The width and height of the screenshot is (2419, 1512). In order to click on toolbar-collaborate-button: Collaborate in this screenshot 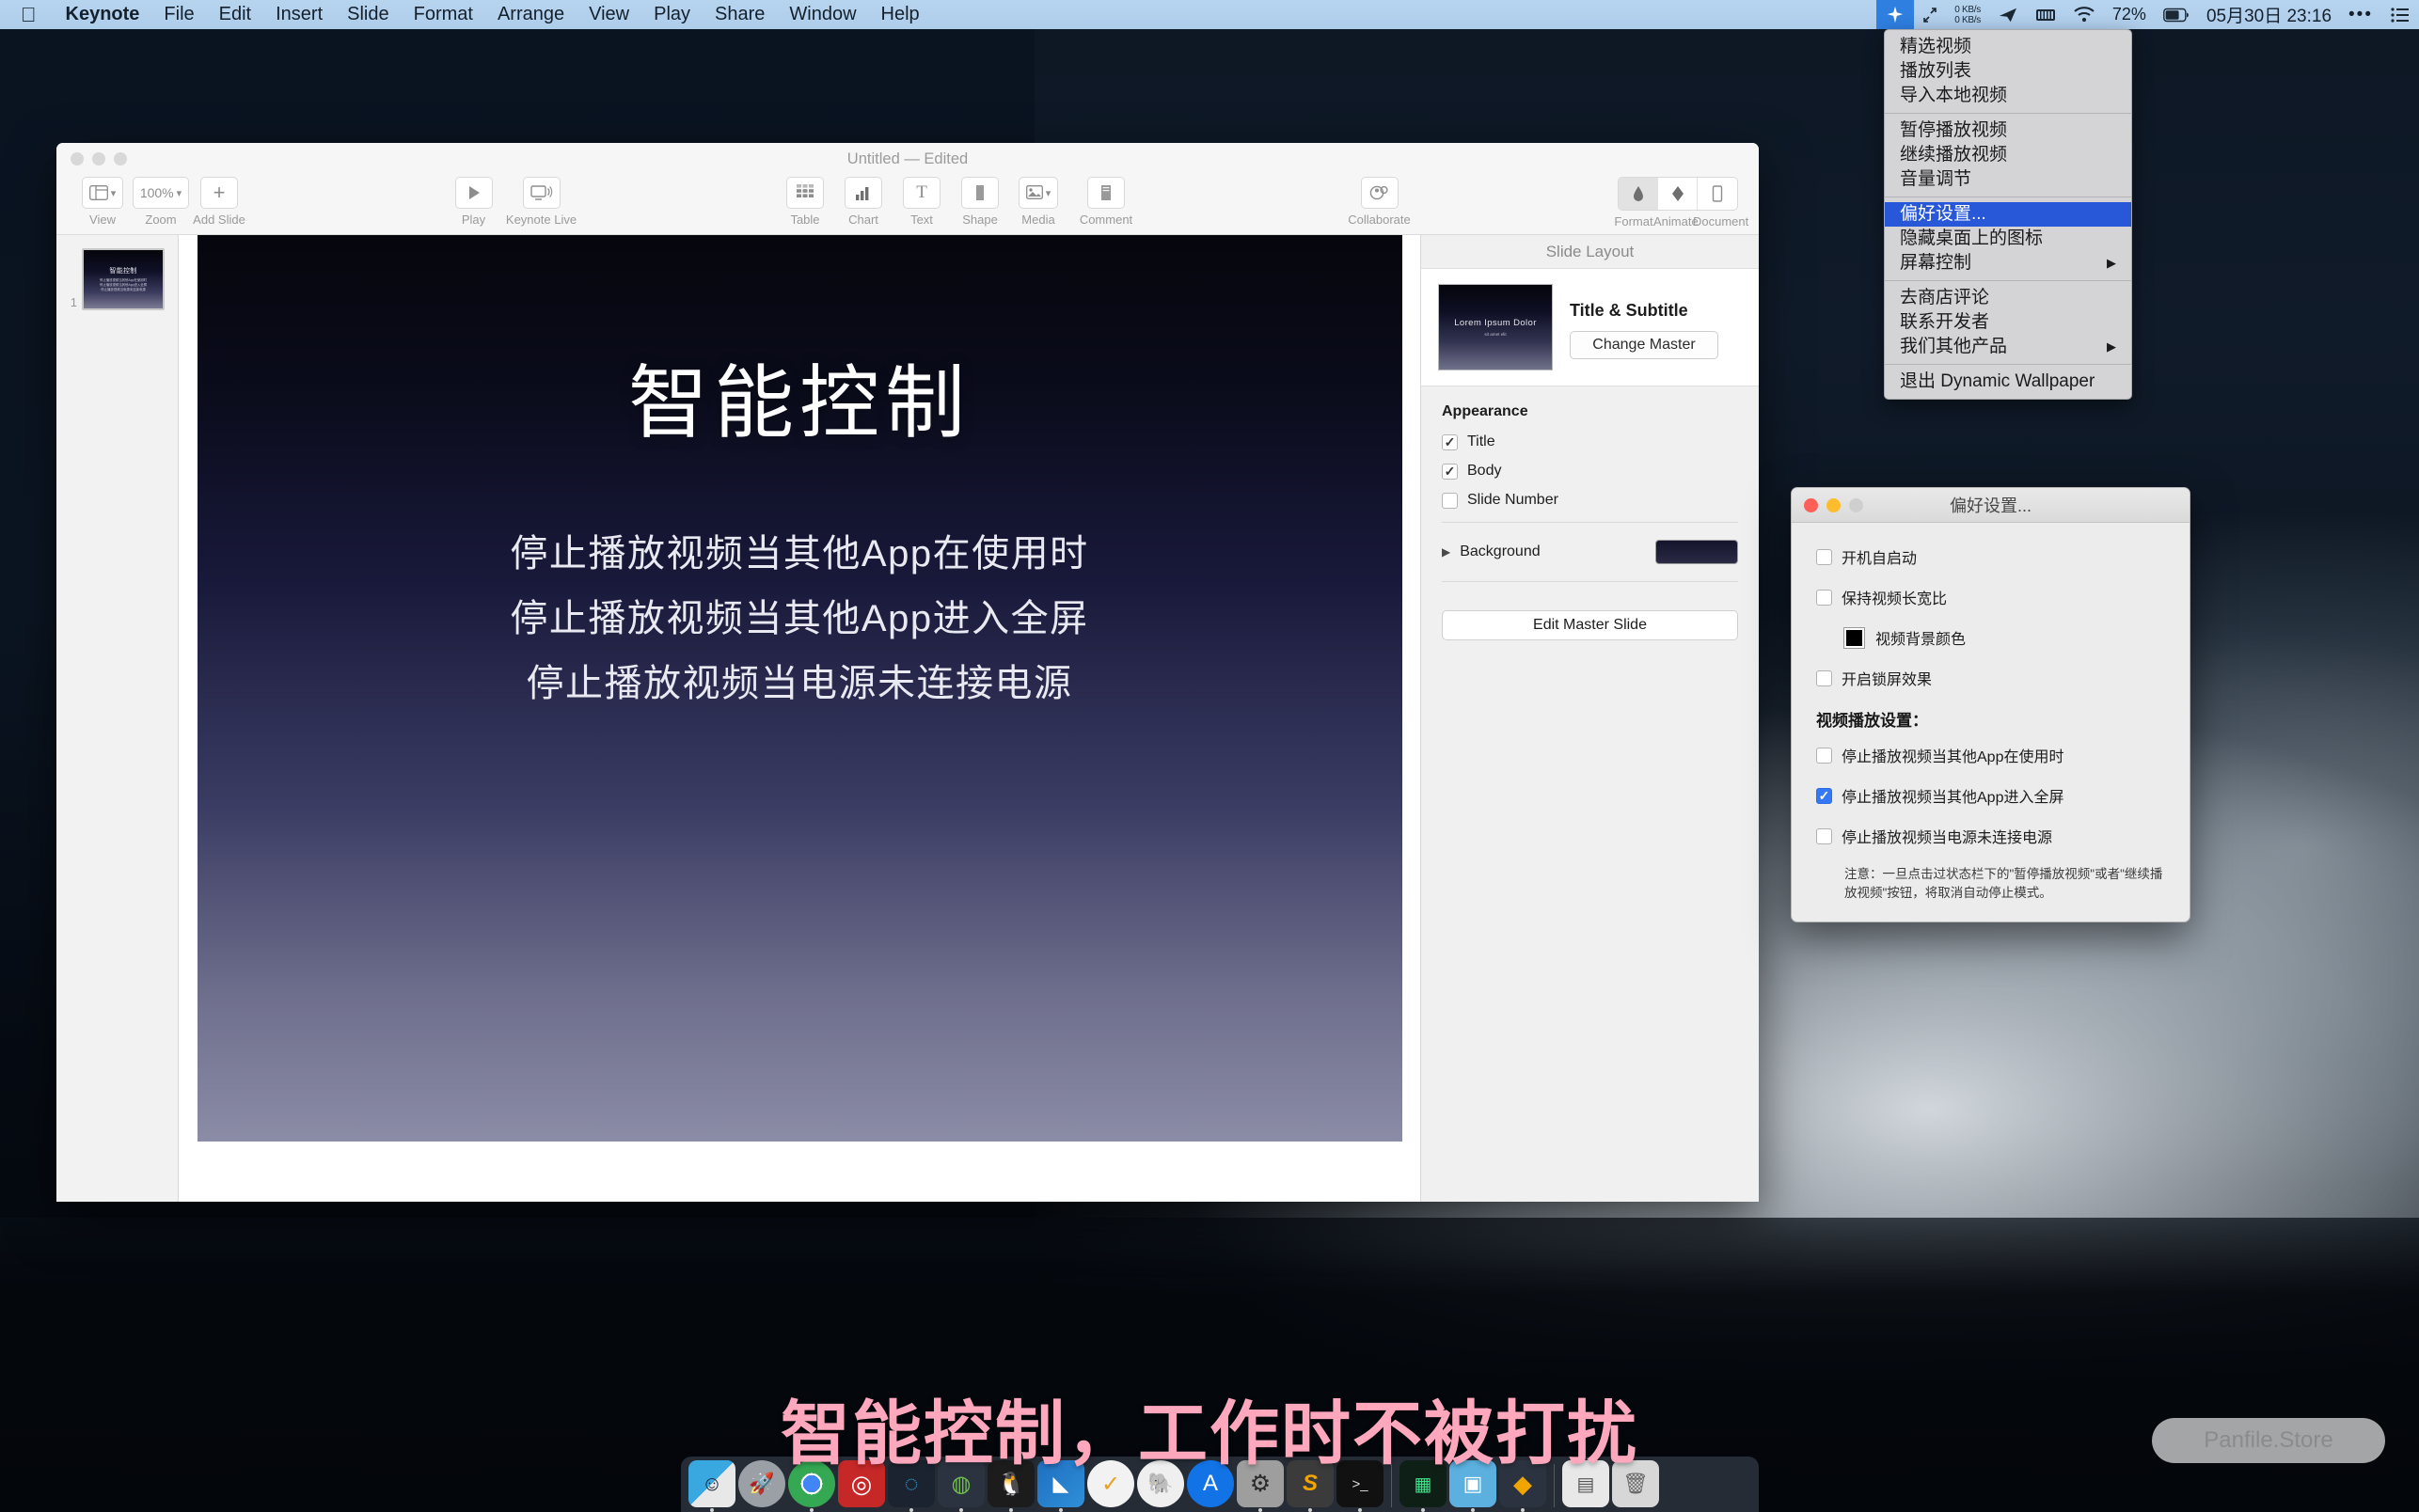, I will do `click(1379, 201)`.